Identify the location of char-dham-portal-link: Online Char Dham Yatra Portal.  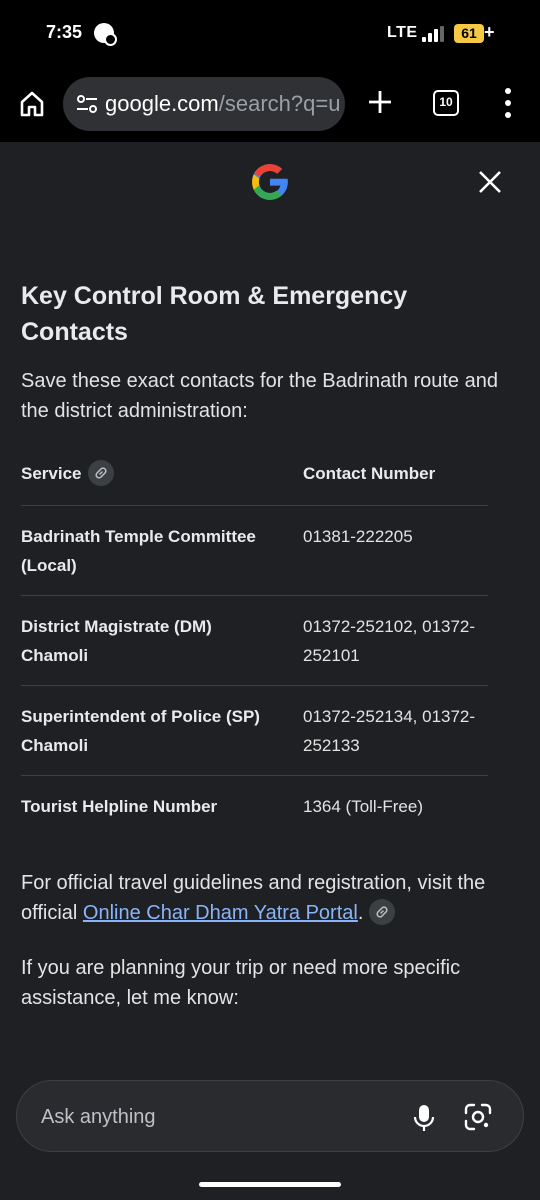
(220, 913).